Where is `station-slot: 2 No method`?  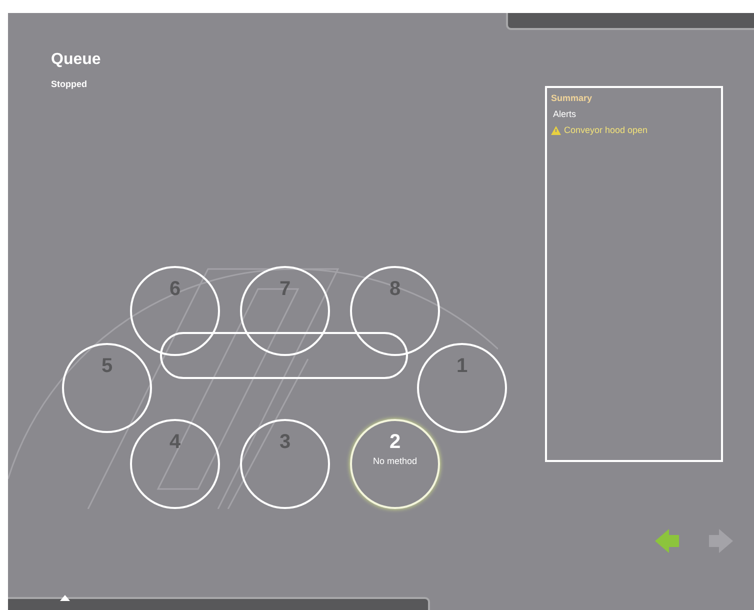
station-slot: 2 No method is located at coordinates (395, 464).